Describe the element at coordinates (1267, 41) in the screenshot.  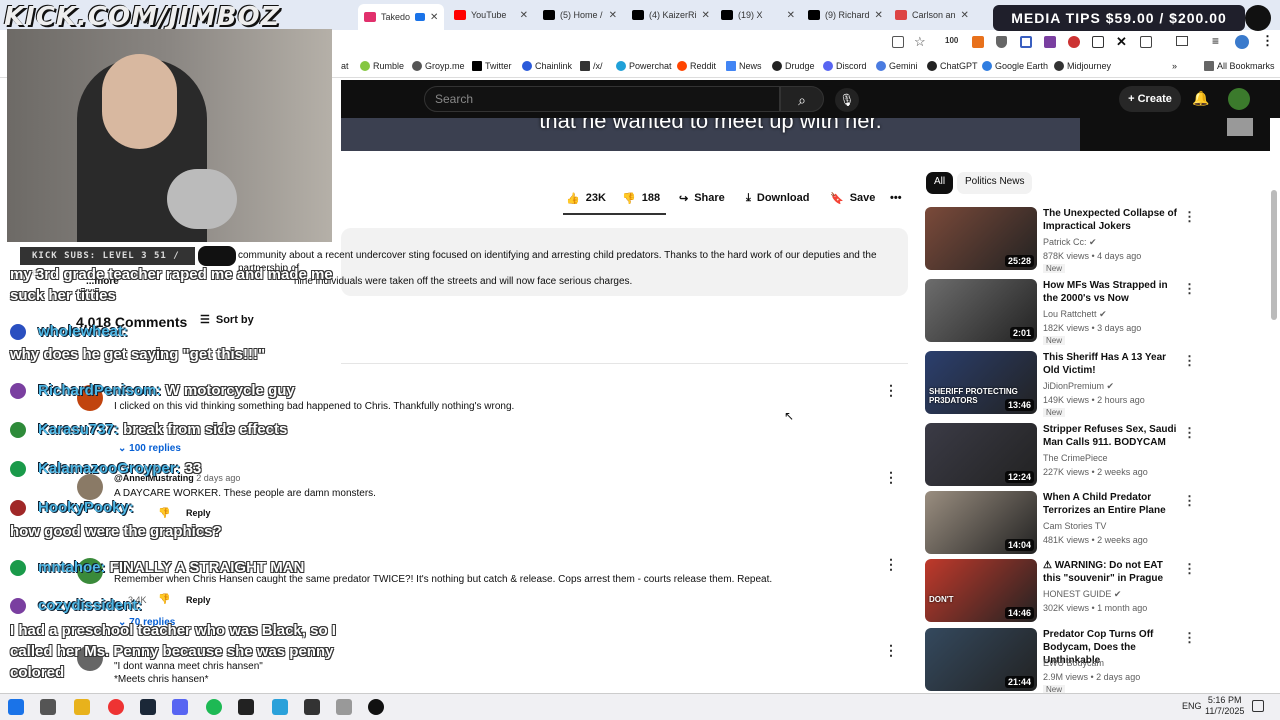
I see `browser-menu-icon: ⋮` at that location.